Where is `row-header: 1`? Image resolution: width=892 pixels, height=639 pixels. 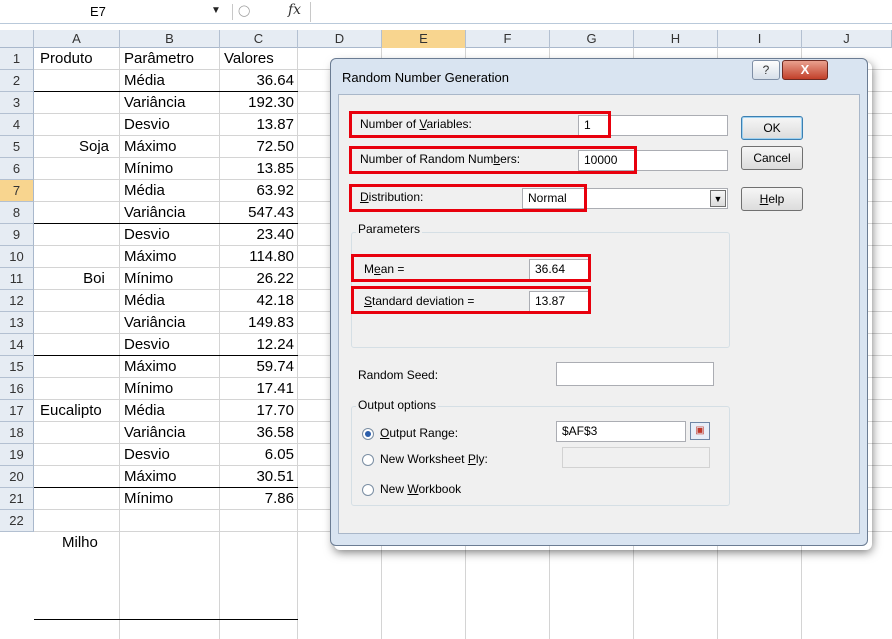
row-header: 1 is located at coordinates (17, 59).